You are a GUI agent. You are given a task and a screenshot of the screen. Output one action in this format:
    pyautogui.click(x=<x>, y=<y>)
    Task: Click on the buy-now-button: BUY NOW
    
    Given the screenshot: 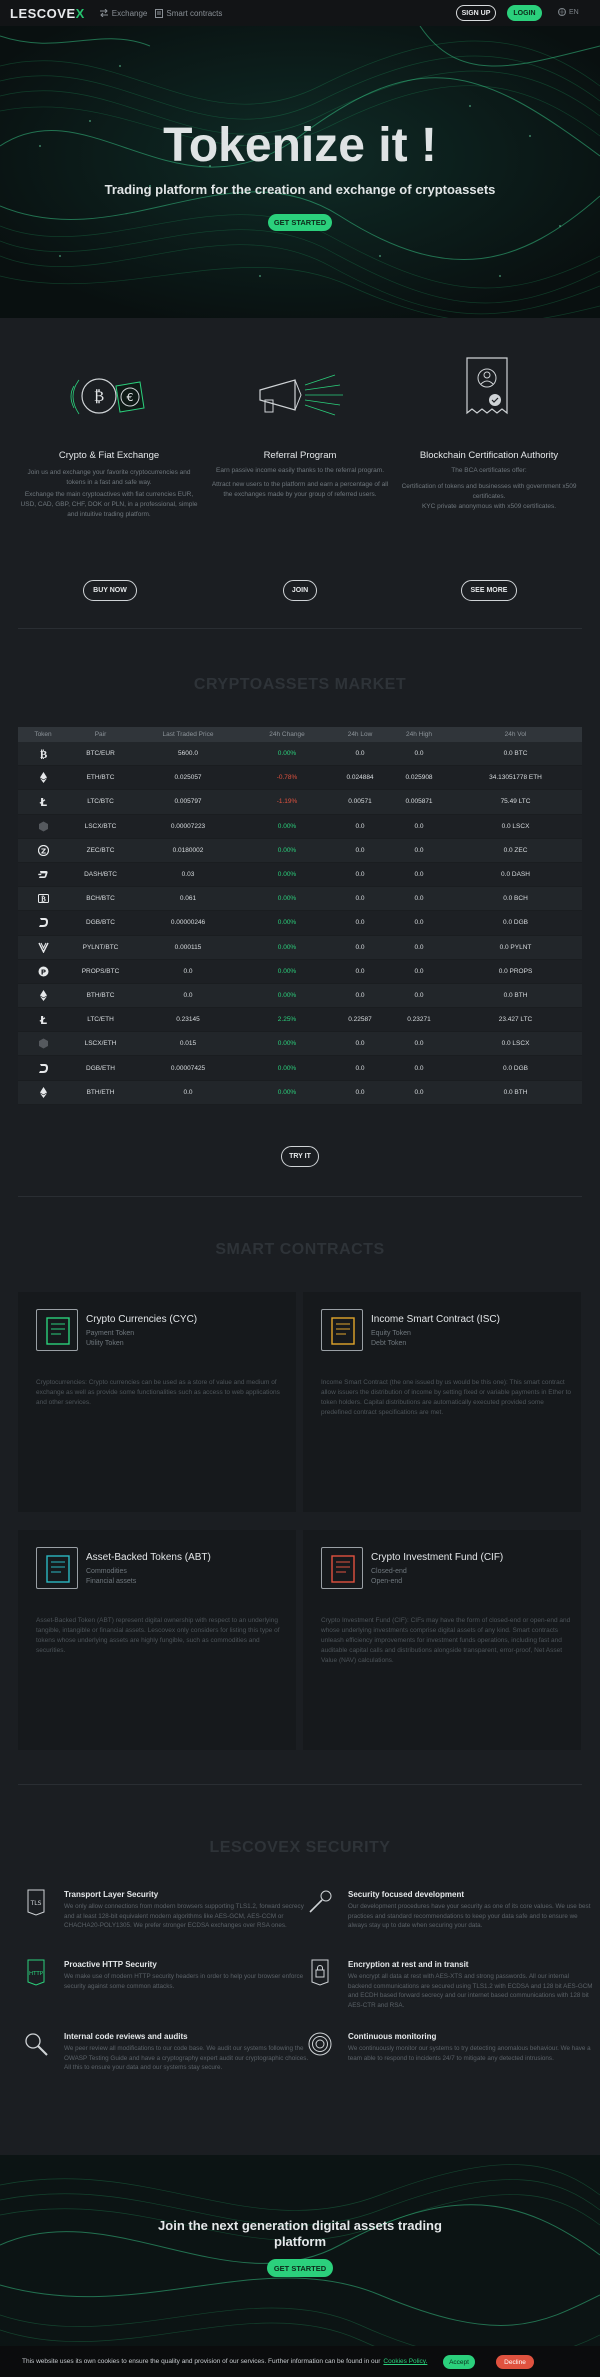 What is the action you would take?
    pyautogui.click(x=110, y=590)
    